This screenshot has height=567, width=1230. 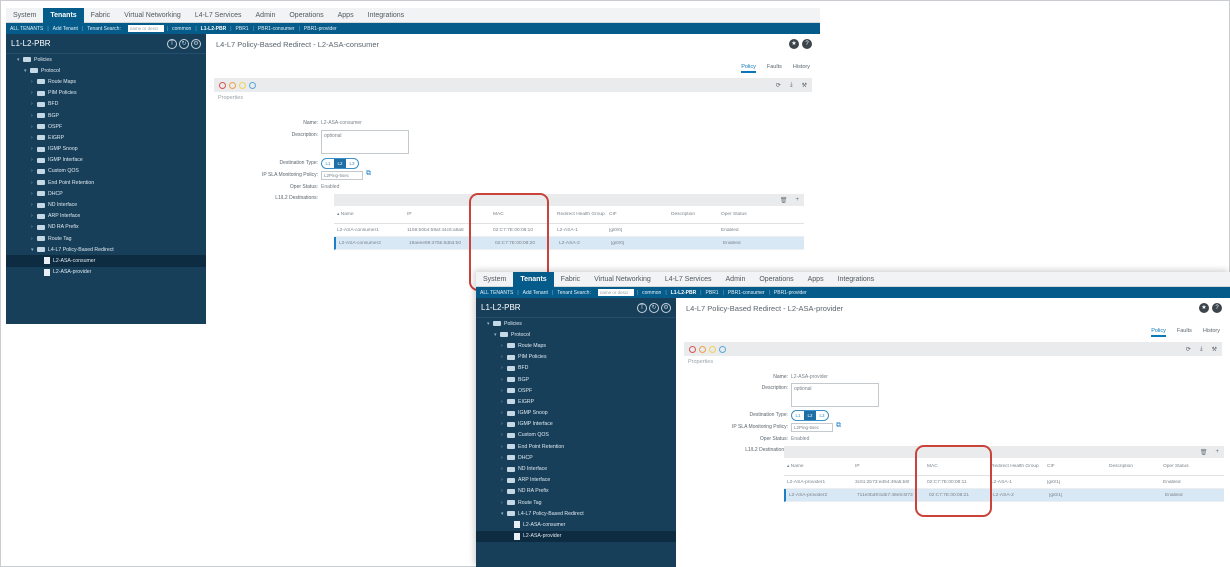 What do you see at coordinates (615, 292) in the screenshot?
I see `tenant-search-input: name or descr` at bounding box center [615, 292].